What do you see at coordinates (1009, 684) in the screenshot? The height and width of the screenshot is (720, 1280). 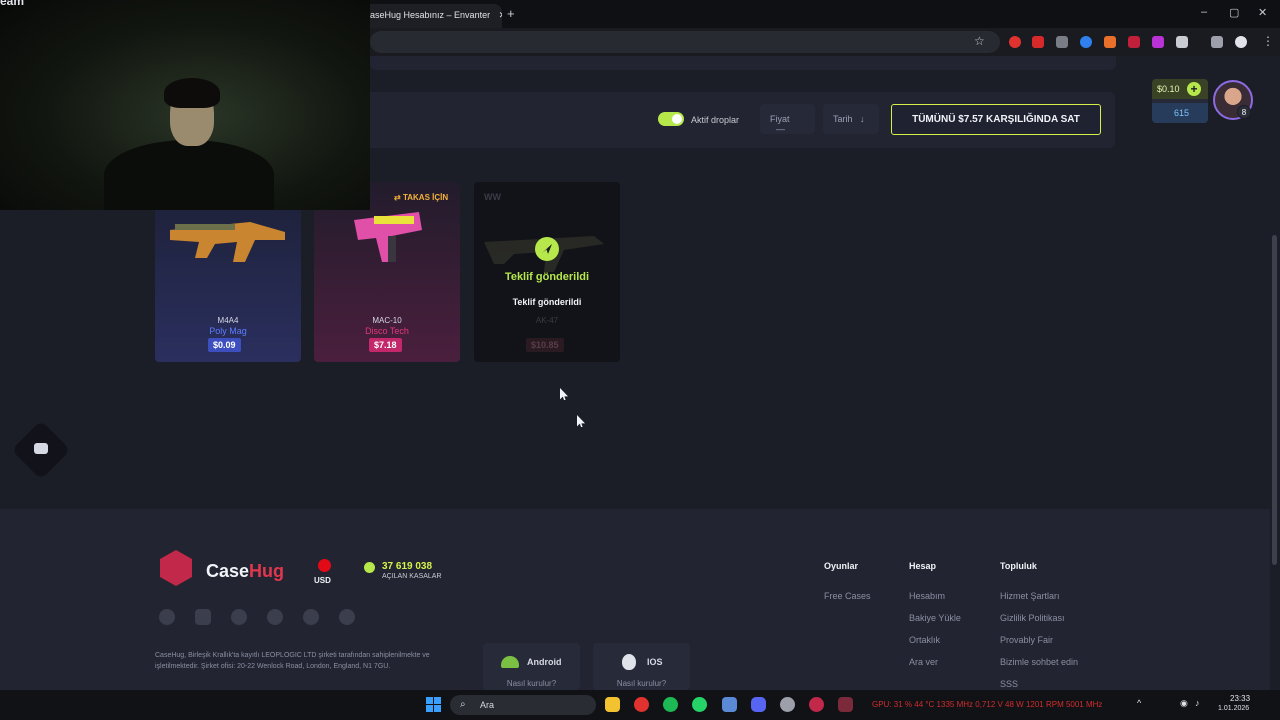 I see `footer-link: SSS` at bounding box center [1009, 684].